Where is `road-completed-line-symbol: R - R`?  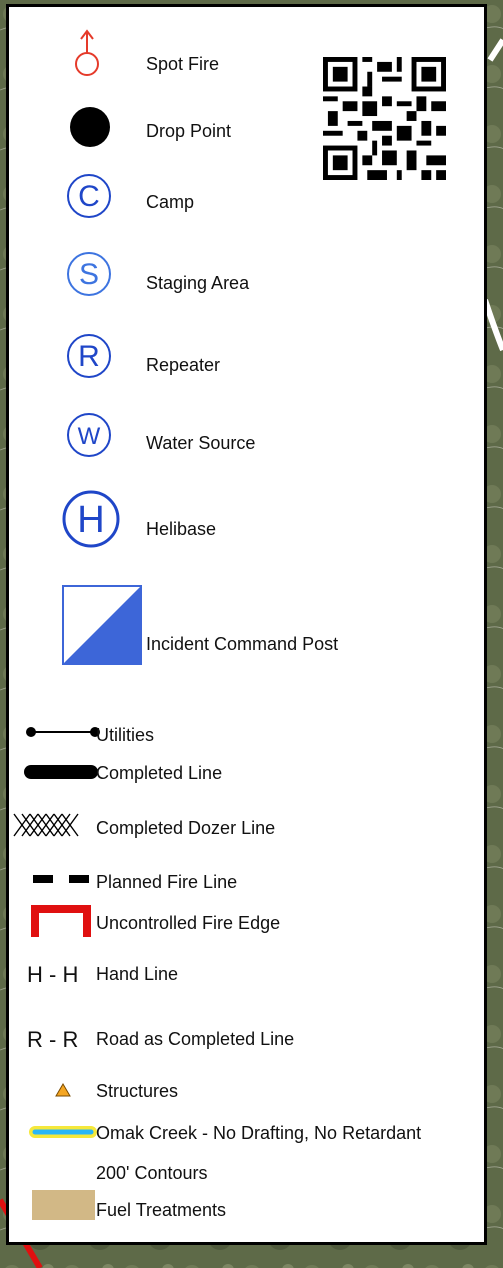 road-completed-line-symbol: R - R is located at coordinates (53, 1039).